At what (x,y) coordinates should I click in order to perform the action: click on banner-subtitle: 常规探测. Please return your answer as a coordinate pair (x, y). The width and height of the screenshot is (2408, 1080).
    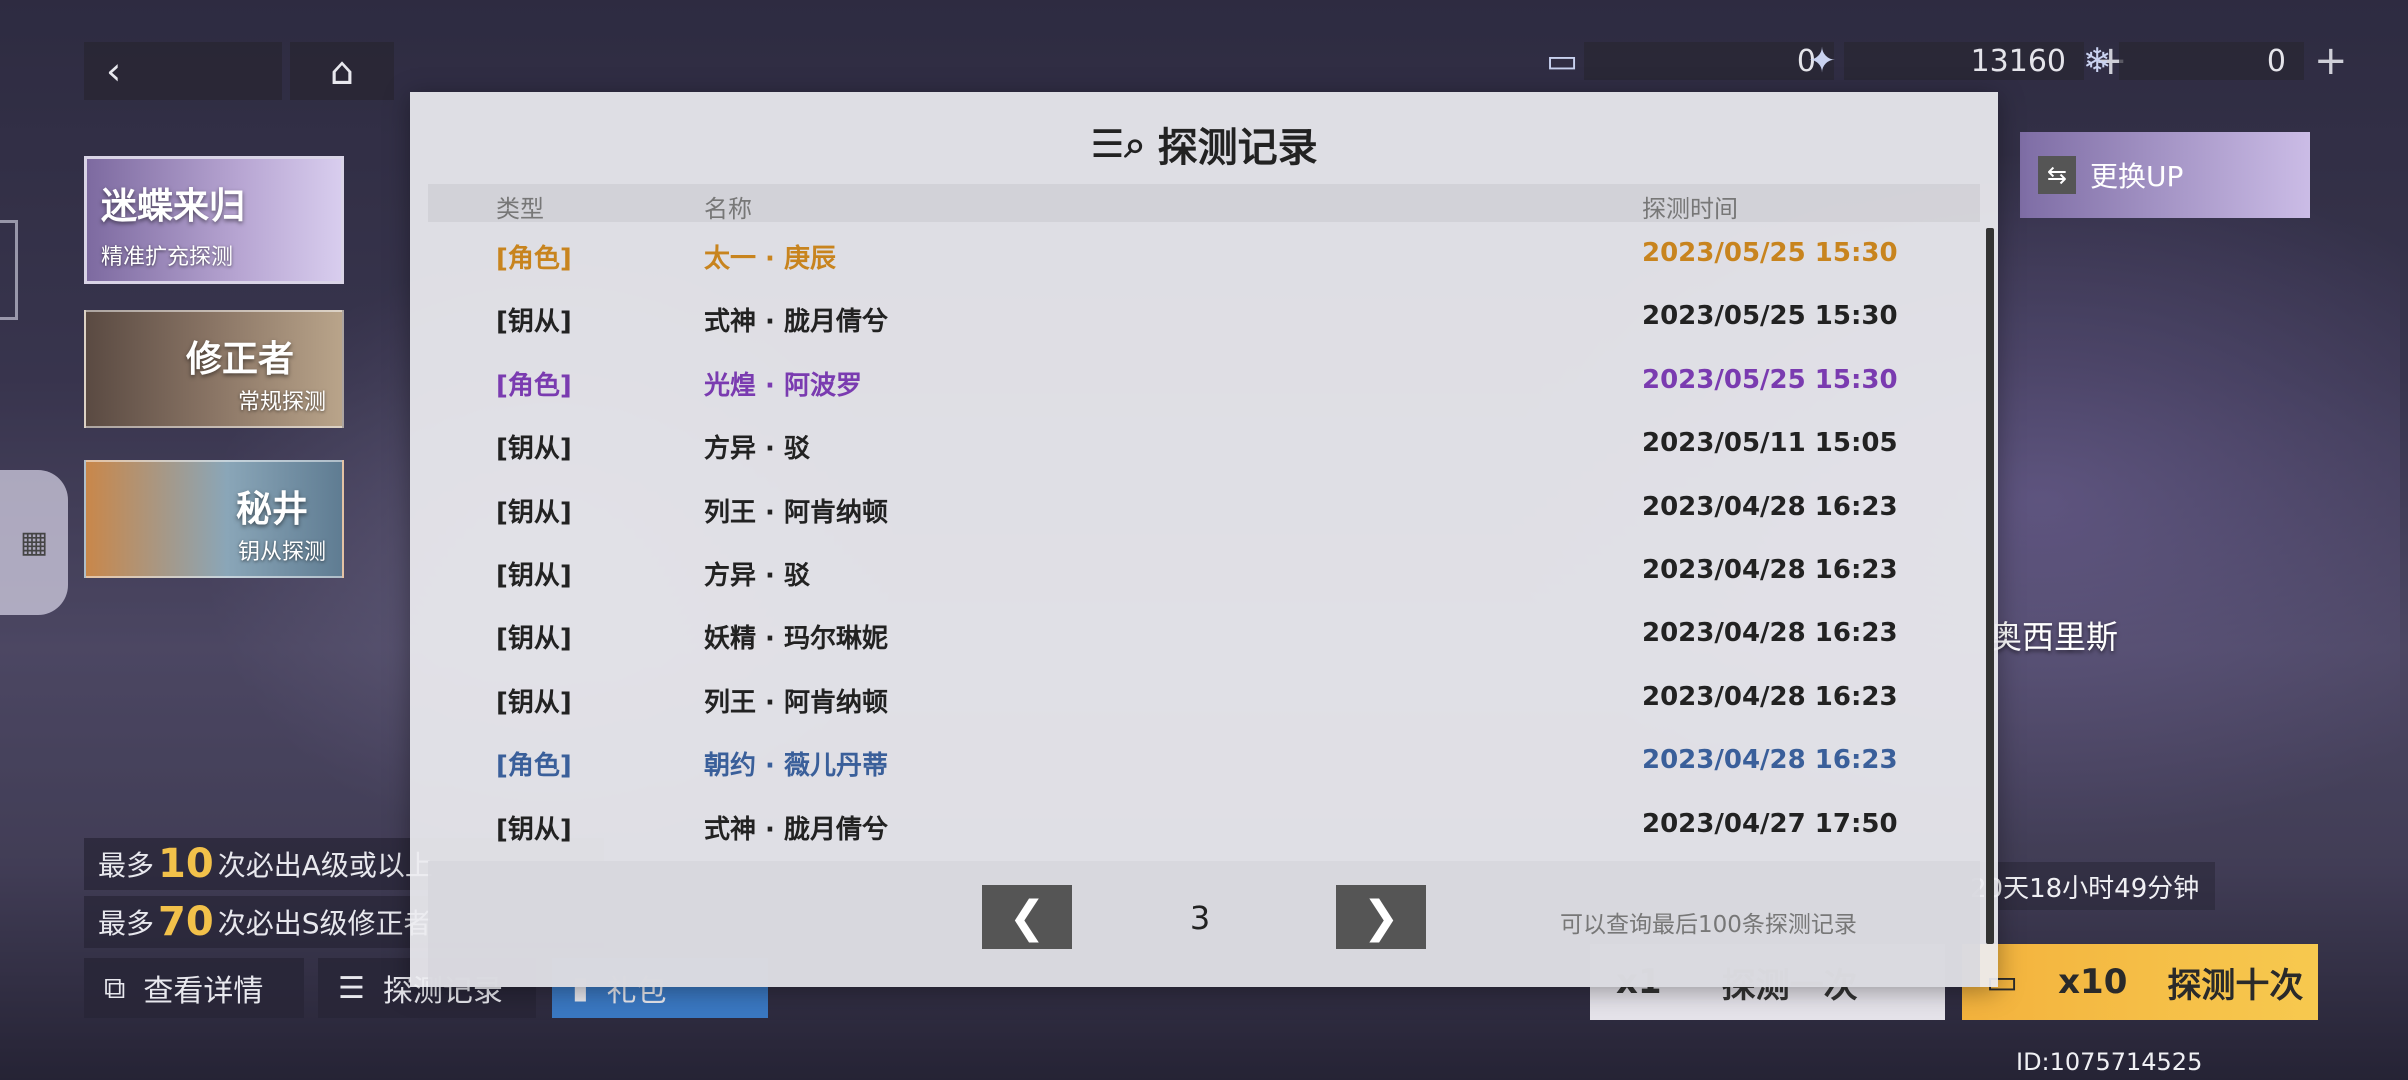
    Looking at the image, I should click on (281, 402).